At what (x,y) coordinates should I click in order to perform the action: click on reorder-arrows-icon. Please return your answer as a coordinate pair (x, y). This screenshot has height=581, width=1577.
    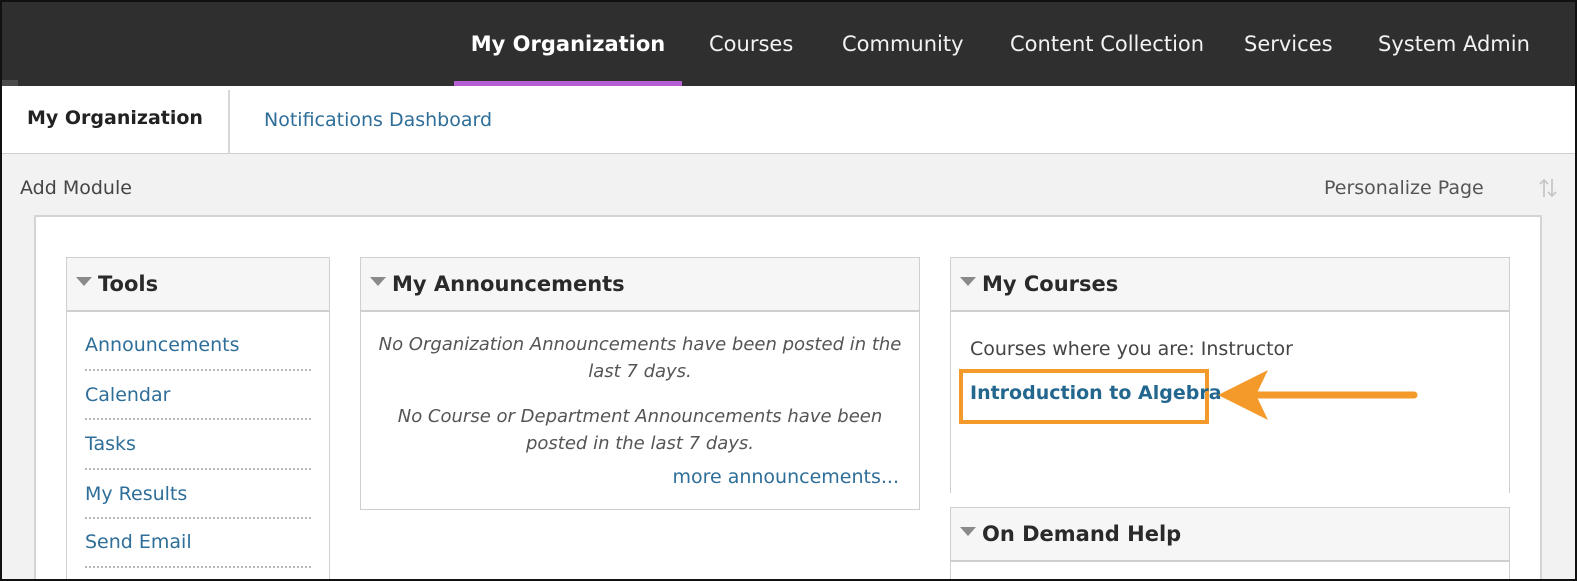
    Looking at the image, I should click on (1548, 188).